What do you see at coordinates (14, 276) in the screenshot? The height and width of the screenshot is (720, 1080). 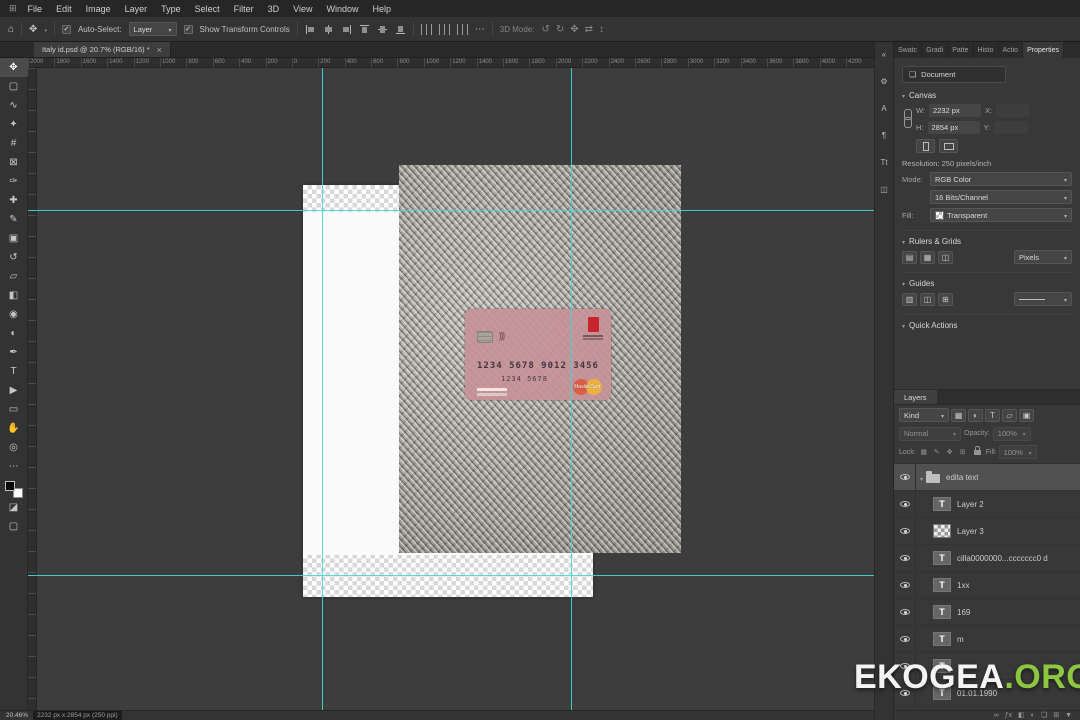 I see `eraser-tool: ▱` at bounding box center [14, 276].